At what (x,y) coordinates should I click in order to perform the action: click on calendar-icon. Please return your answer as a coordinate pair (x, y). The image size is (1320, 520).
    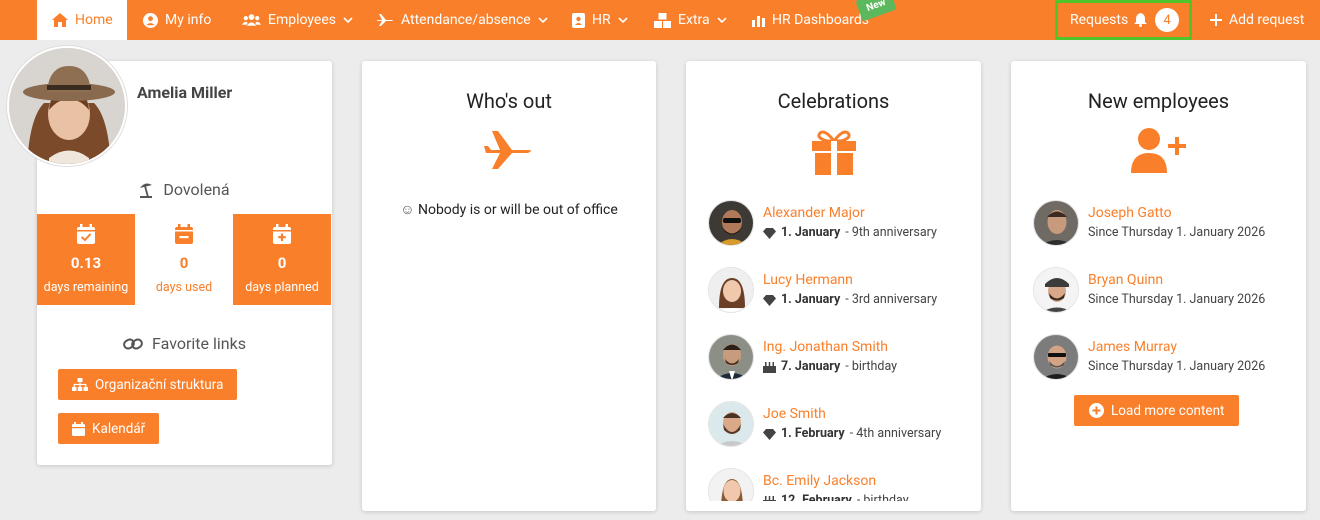
    Looking at the image, I should click on (78, 428).